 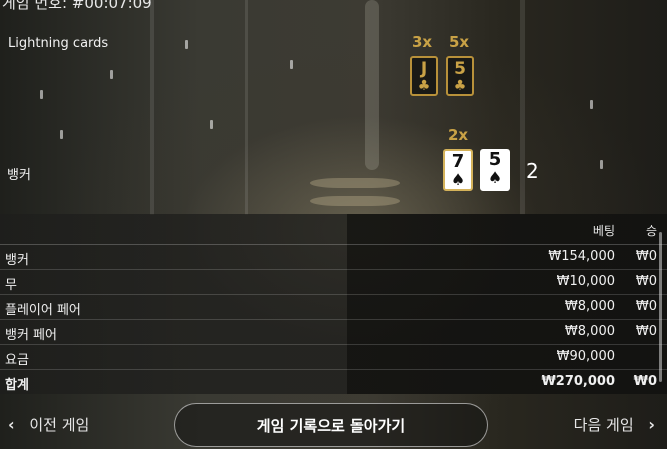 I want to click on banker-card-multiplier: 2x, so click(x=458, y=135).